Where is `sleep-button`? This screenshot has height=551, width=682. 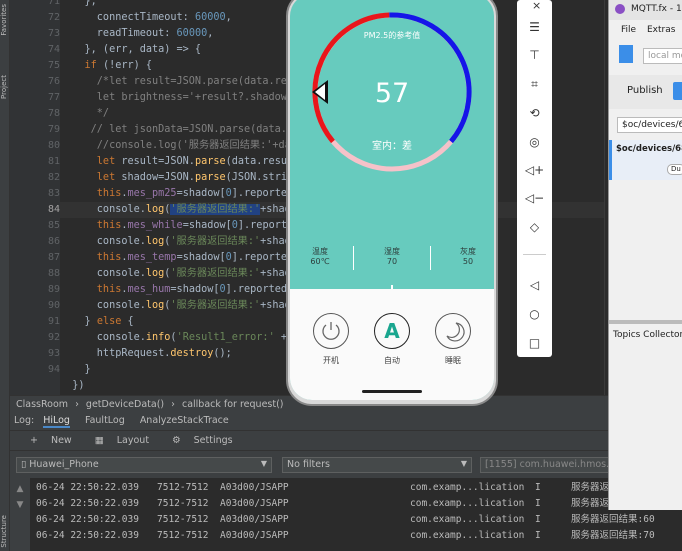 sleep-button is located at coordinates (453, 331).